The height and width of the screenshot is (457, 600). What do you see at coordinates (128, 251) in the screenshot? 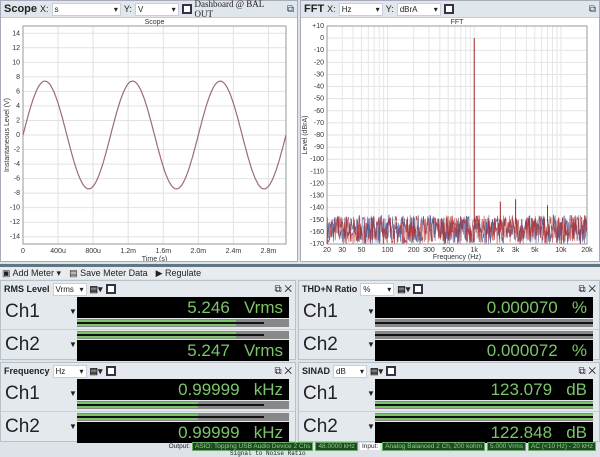
I see `x-tick-label: 1.2m` at bounding box center [128, 251].